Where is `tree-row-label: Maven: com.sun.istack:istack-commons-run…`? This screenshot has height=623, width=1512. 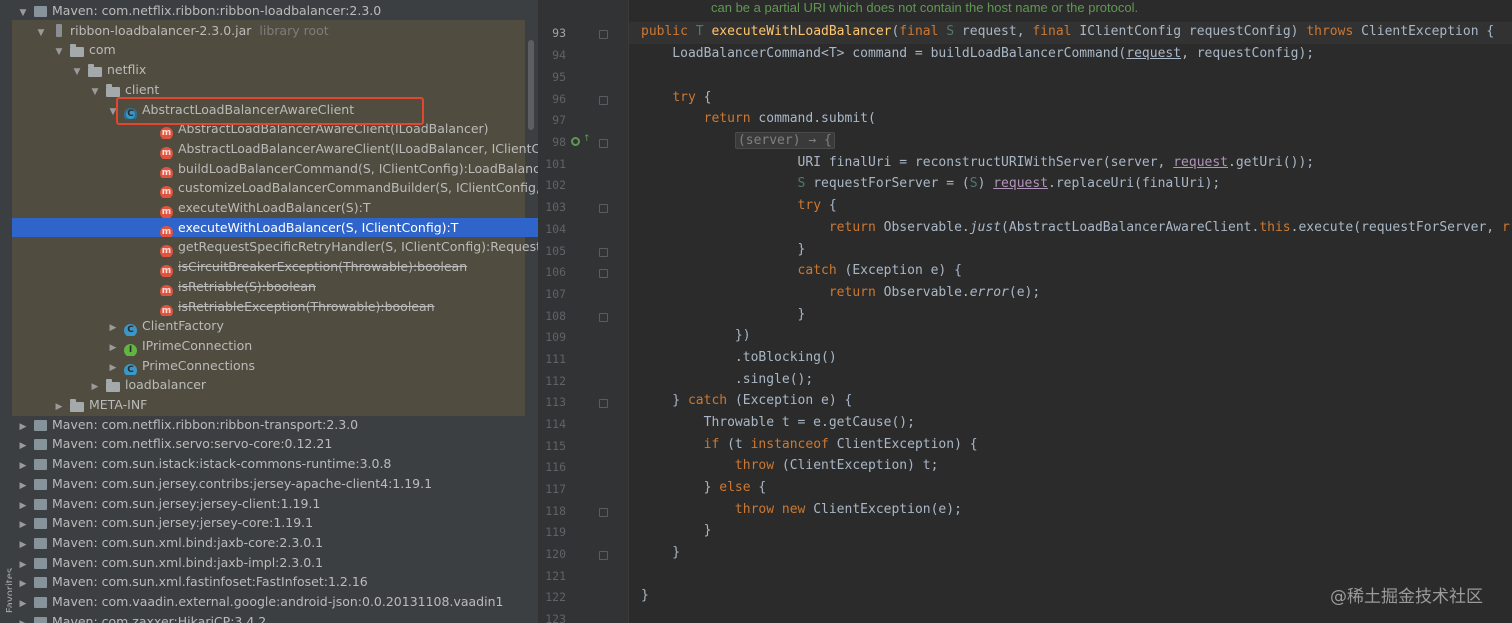
tree-row-label: Maven: com.sun.istack:istack-commons-run… is located at coordinates (222, 464).